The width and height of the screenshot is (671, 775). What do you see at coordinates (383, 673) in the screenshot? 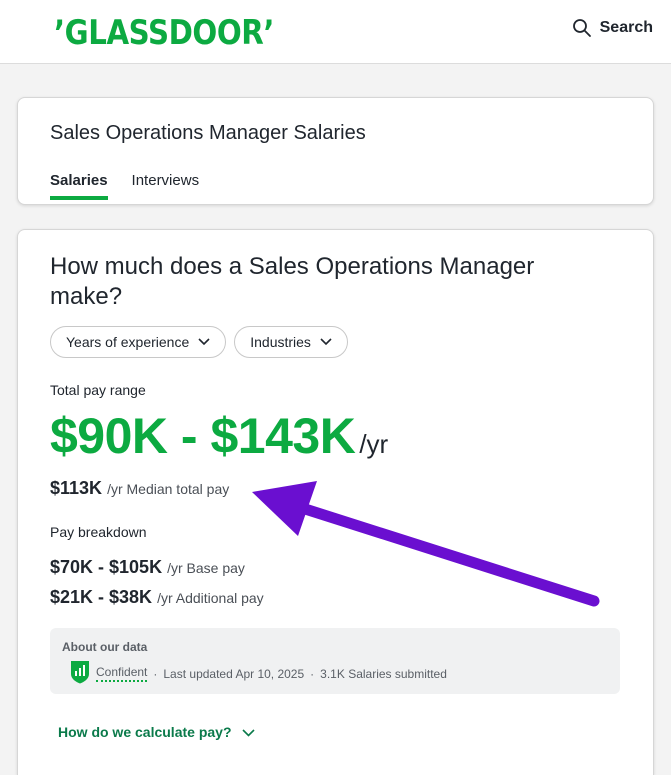
I see `salaries-submitted-text: 3.1K Salaries submitted` at bounding box center [383, 673].